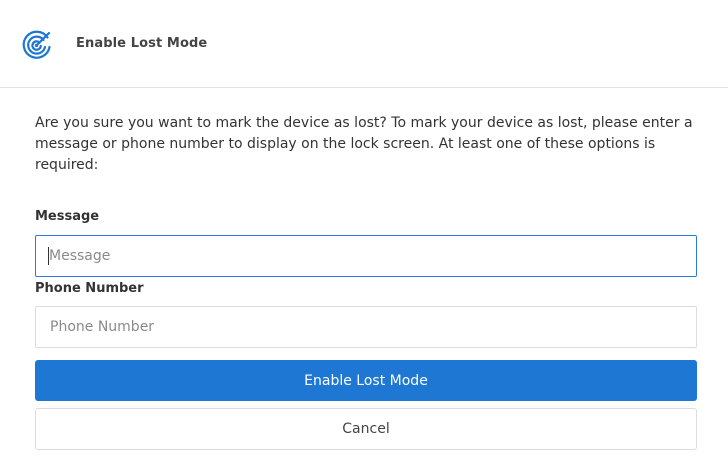 The height and width of the screenshot is (470, 728). I want to click on enable-lost-mode-button: Enable Lost Mode, so click(366, 380).